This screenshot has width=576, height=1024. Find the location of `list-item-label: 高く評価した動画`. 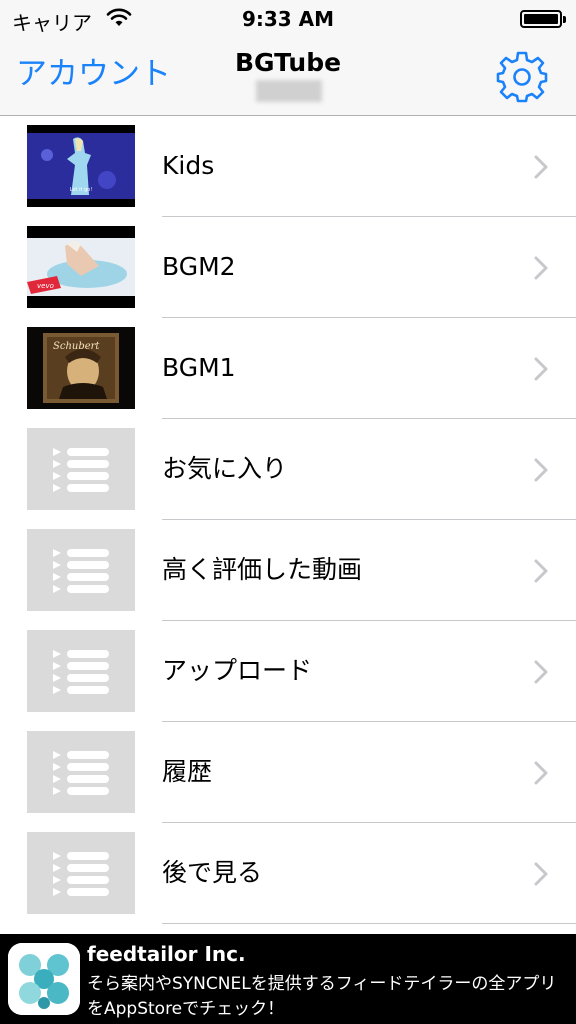

list-item-label: 高く評価した動画 is located at coordinates (262, 569).